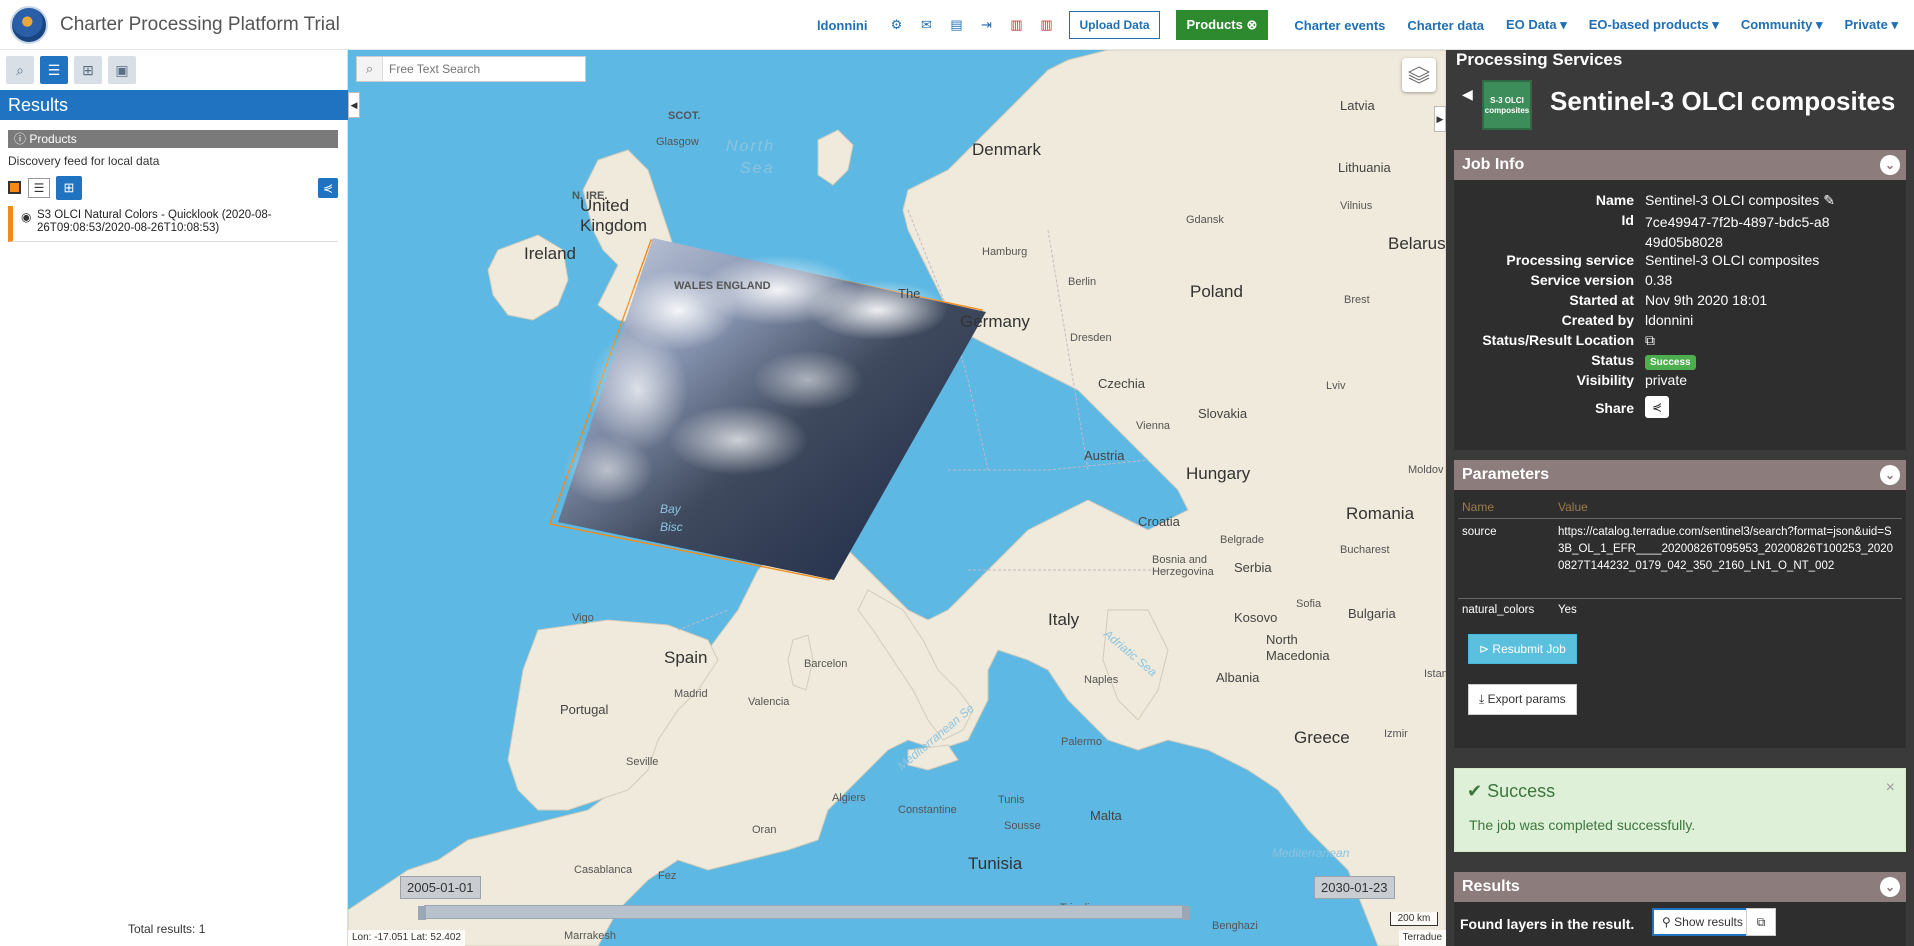 This screenshot has height=946, width=1914. Describe the element at coordinates (1567, 610) in the screenshot. I see `param-value: Yes` at that location.